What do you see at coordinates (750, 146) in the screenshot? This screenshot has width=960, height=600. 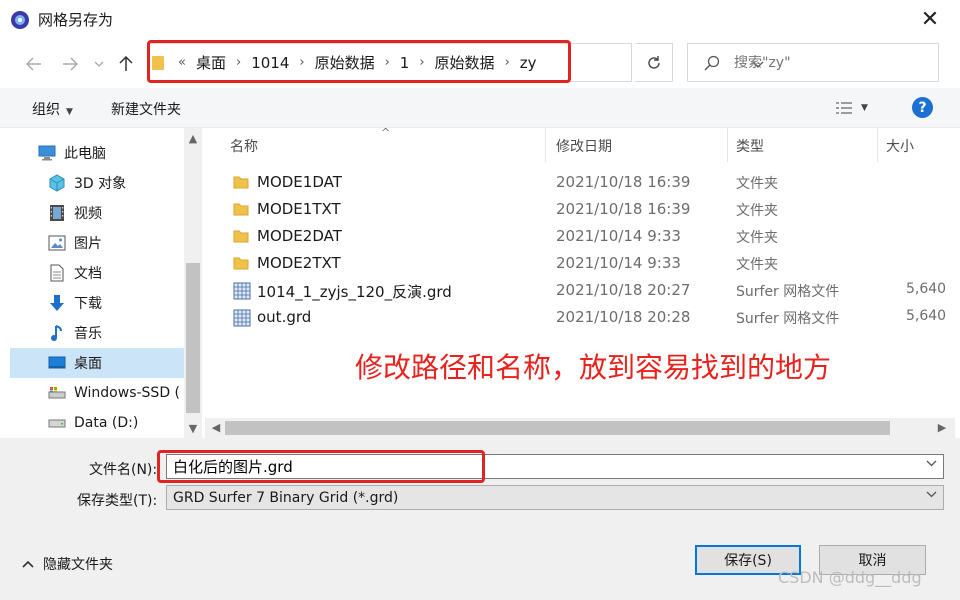 I see `column-header-type: 类型` at bounding box center [750, 146].